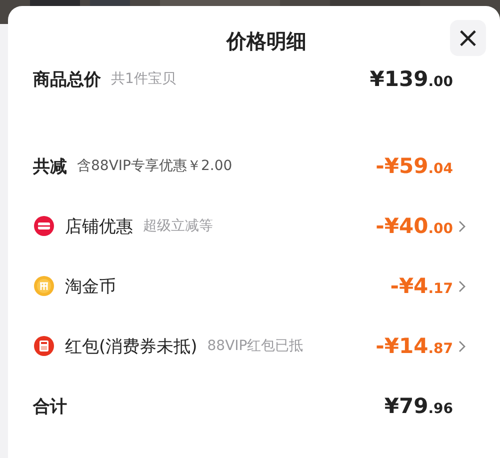 The image size is (500, 458). Describe the element at coordinates (421, 286) in the screenshot. I see `price-amount: -¥4.17` at that location.